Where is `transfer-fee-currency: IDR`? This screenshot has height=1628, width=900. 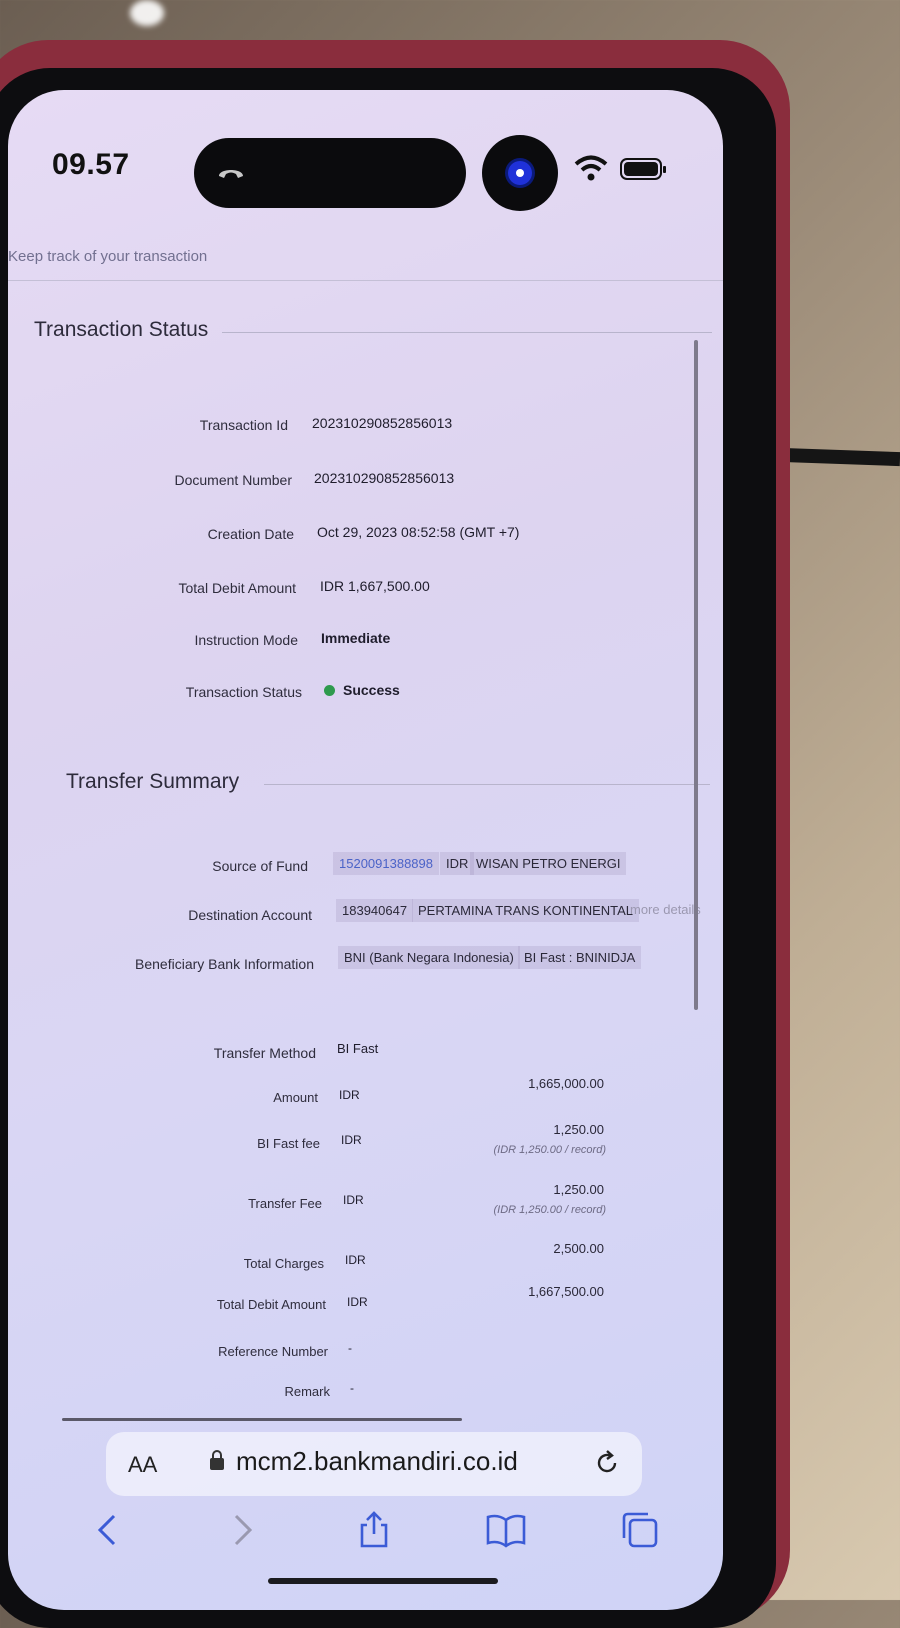
transfer-fee-currency: IDR is located at coordinates (353, 1200).